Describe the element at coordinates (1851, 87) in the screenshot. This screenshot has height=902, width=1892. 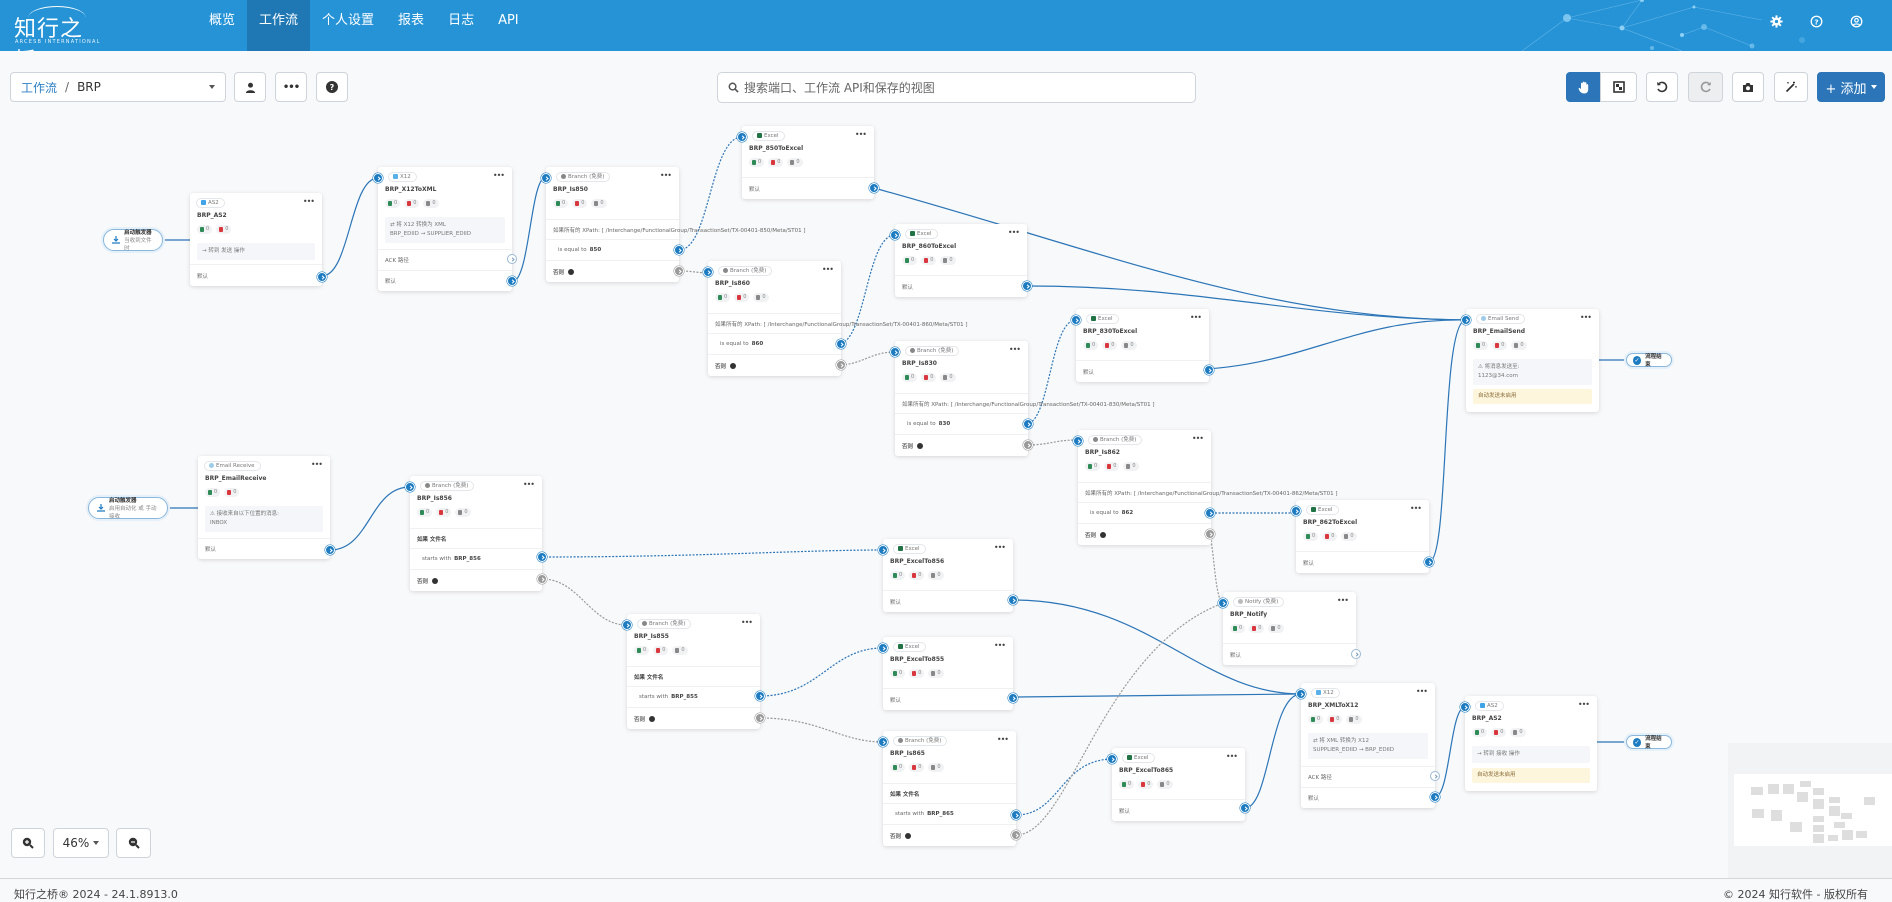
I see `add-button: + 添加` at that location.